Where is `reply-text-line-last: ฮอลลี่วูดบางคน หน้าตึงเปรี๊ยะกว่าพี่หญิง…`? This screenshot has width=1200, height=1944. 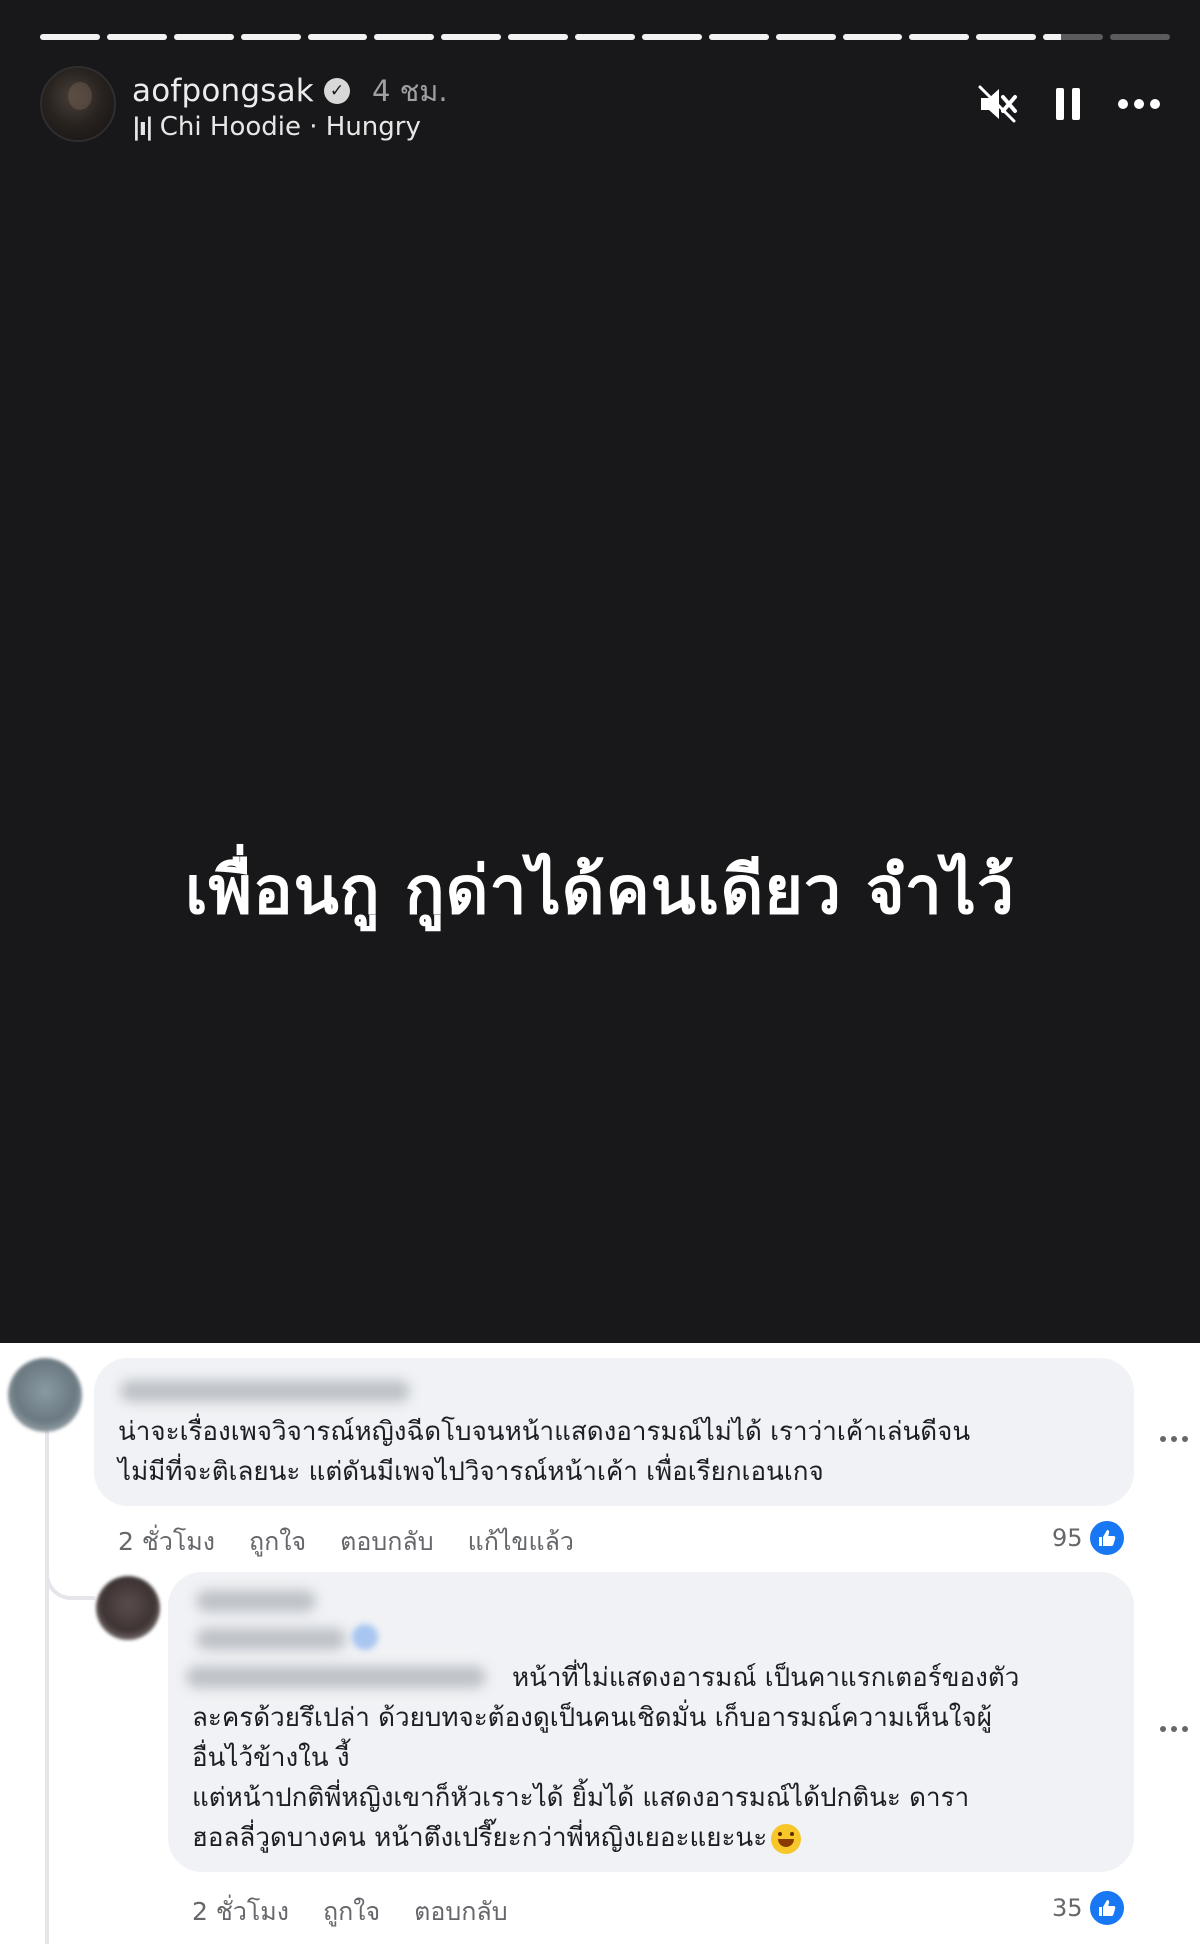 reply-text-line-last: ฮอลลี่วูดบางคน หน้าตึงเปรี๊ยะกว่าพี่หญิง… is located at coordinates (497, 1838).